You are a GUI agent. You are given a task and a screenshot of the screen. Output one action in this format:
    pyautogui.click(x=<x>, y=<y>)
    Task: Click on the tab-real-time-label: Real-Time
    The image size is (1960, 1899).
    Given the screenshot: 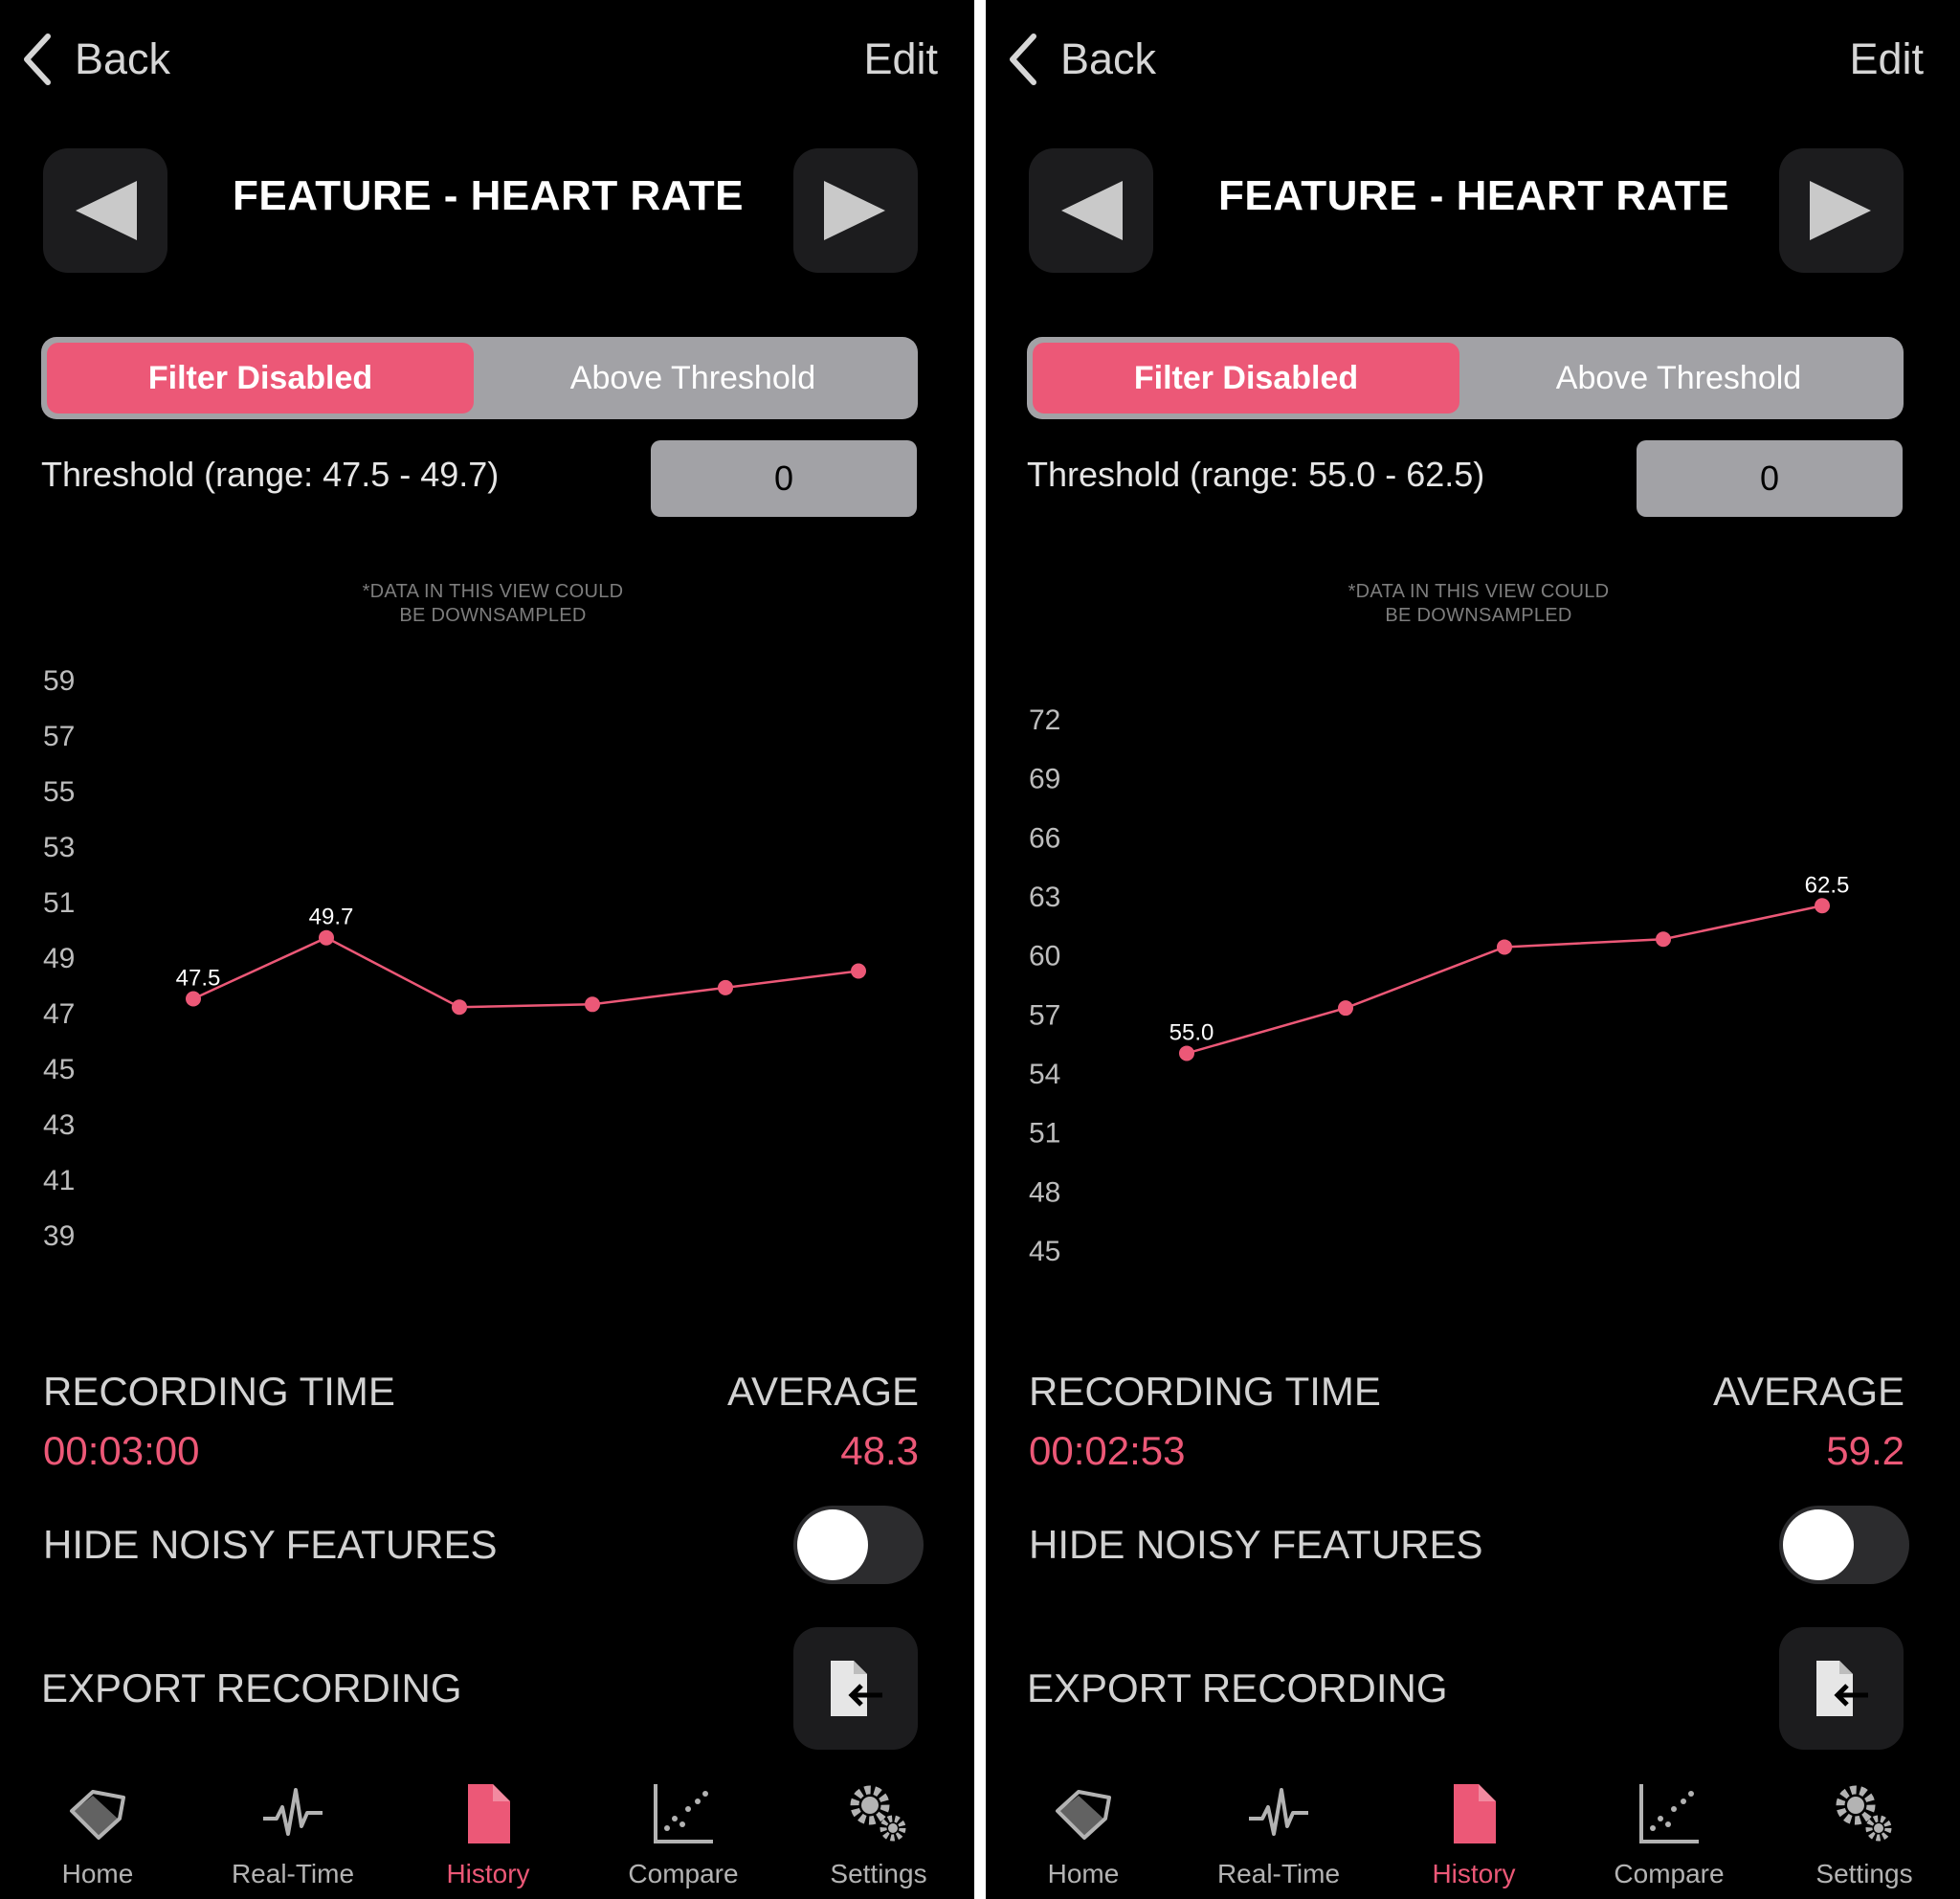 What is the action you would take?
    pyautogui.click(x=1279, y=1873)
    